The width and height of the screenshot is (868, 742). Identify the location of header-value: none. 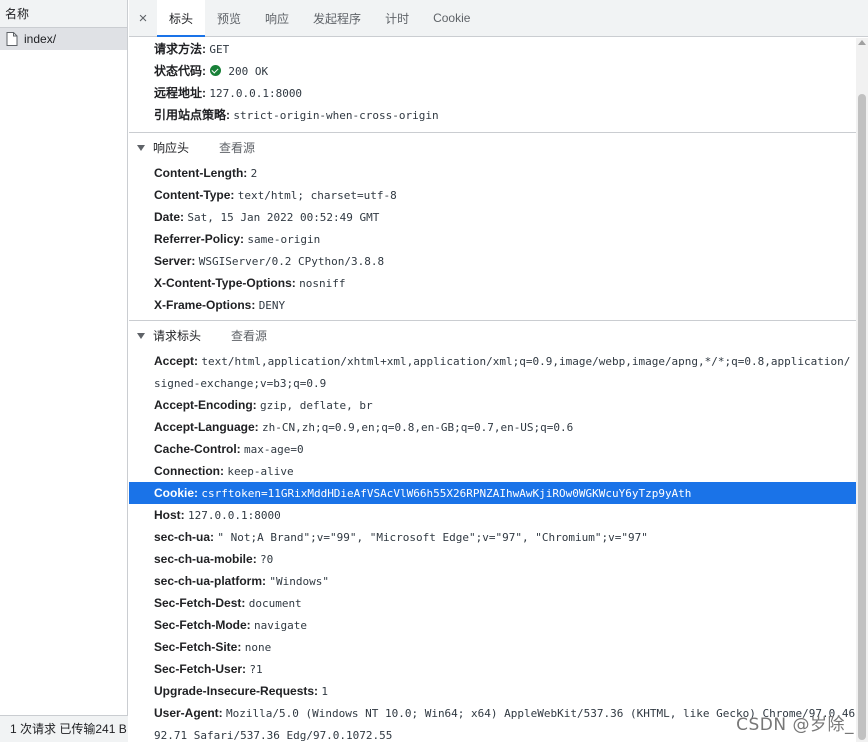
(258, 647).